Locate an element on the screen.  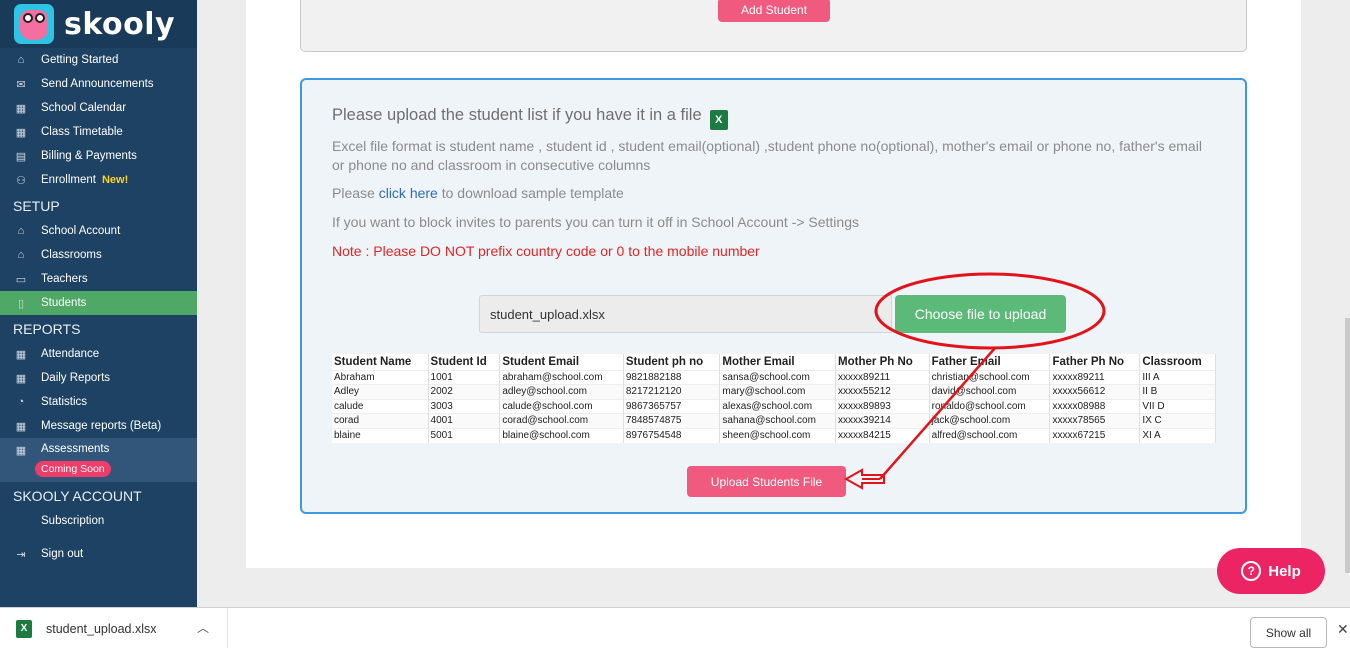
table-cell: christian@school.com is located at coordinates (990, 377).